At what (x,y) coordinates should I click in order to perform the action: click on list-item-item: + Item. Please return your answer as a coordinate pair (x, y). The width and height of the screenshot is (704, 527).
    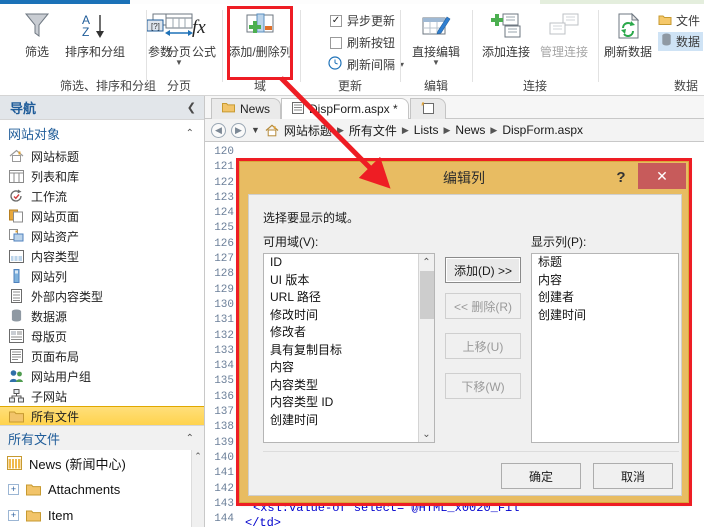
    Looking at the image, I should click on (102, 514).